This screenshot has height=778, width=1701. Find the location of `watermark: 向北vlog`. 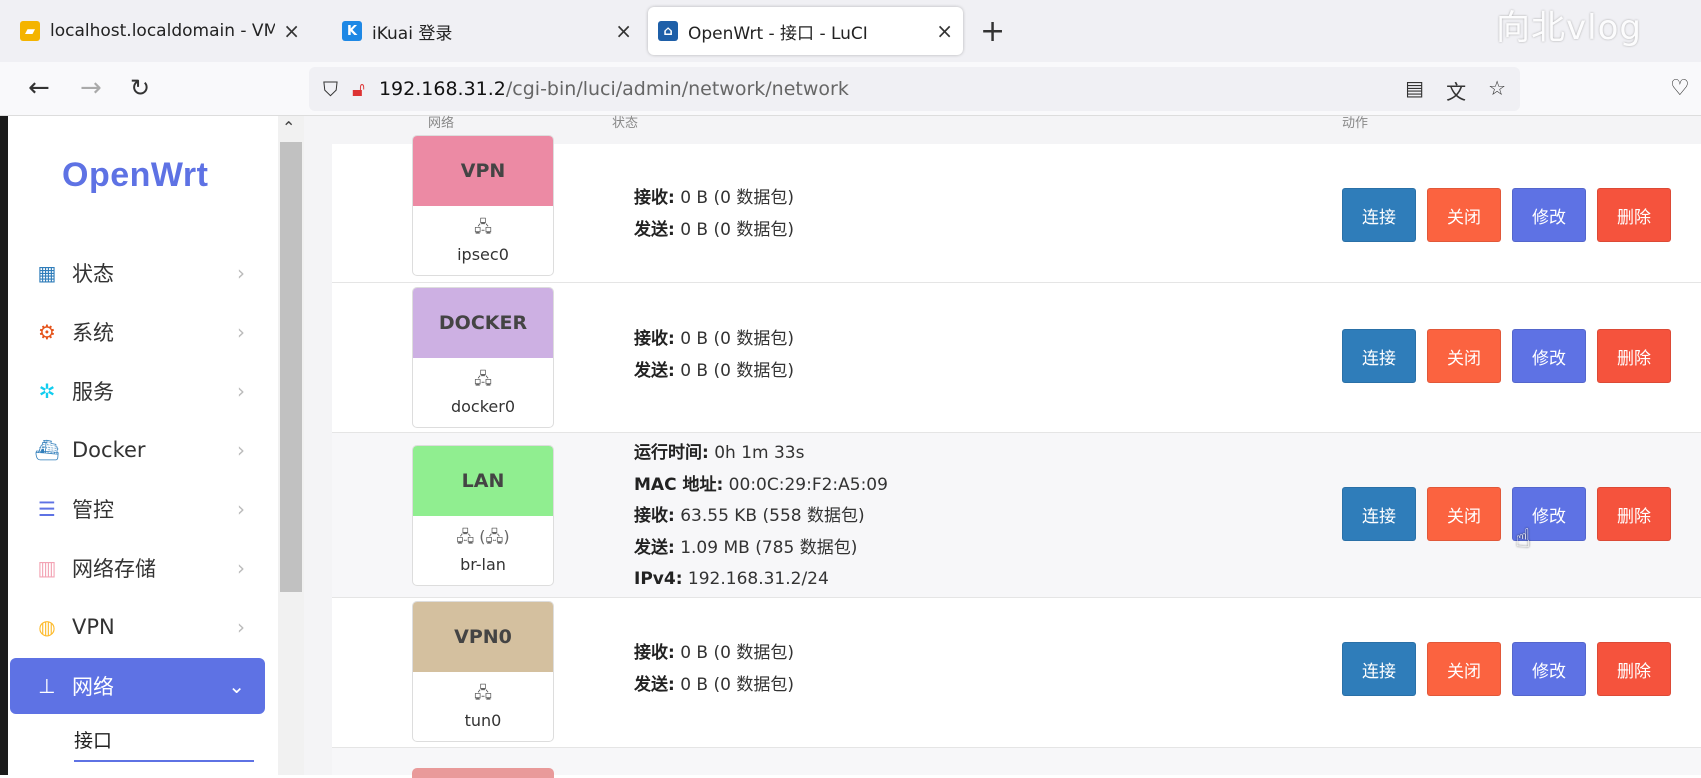

watermark: 向北vlog is located at coordinates (1569, 28).